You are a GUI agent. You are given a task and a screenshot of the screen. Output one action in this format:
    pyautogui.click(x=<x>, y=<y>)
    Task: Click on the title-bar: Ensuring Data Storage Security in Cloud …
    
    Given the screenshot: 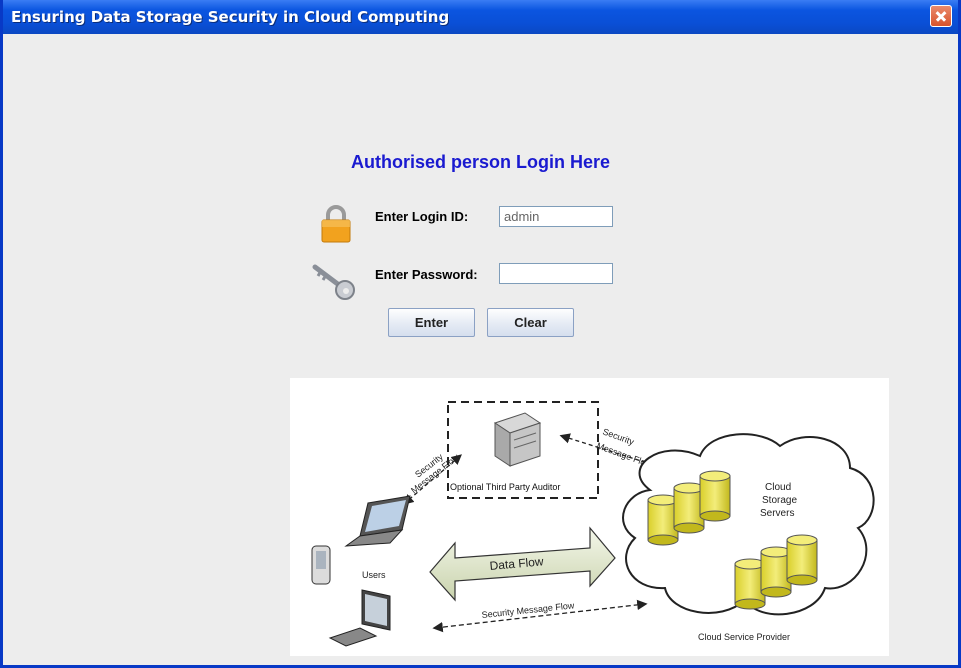 What is the action you would take?
    pyautogui.click(x=480, y=17)
    